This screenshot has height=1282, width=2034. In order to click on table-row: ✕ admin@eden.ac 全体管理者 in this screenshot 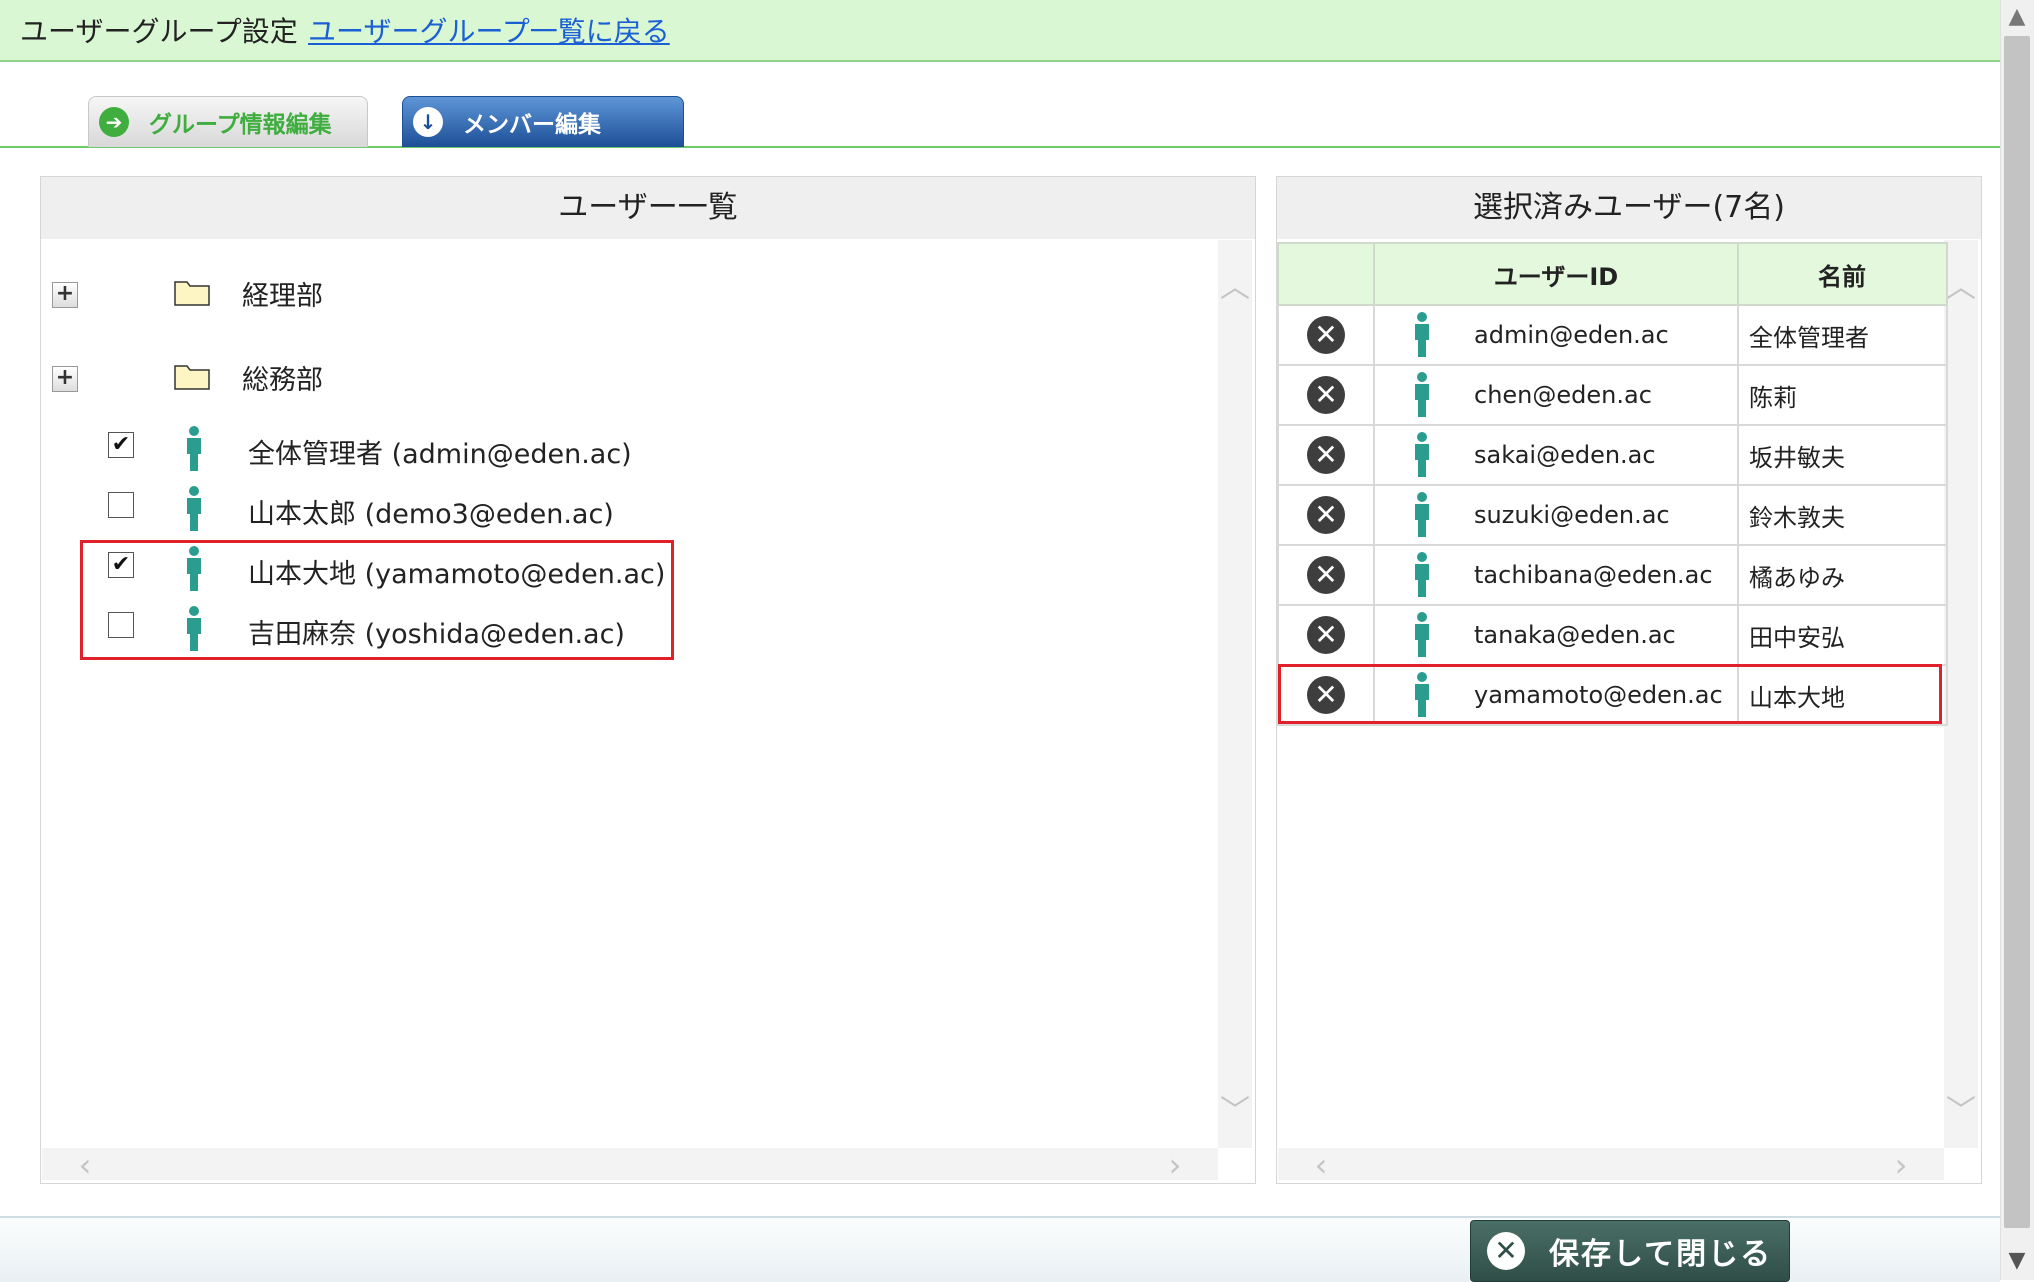, I will do `click(1612, 335)`.